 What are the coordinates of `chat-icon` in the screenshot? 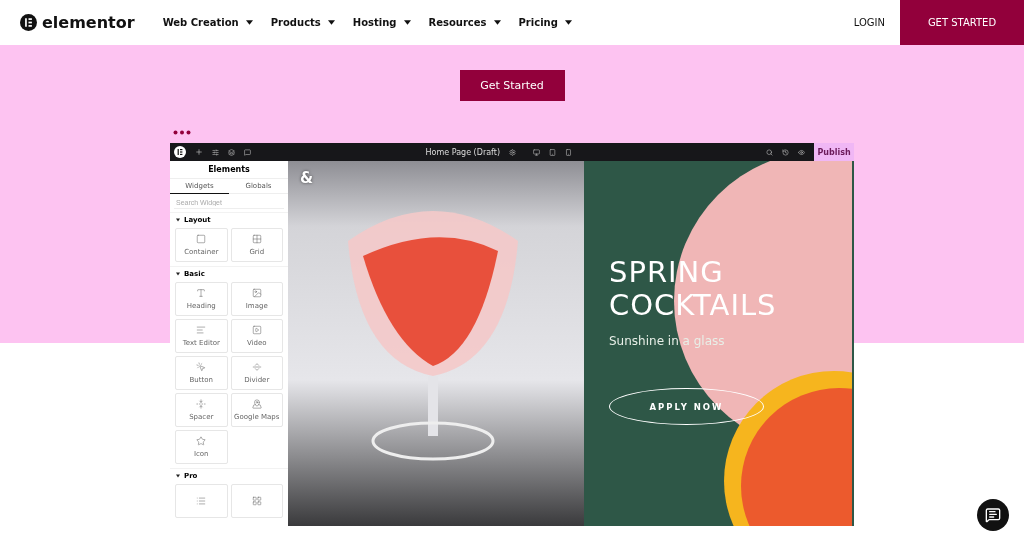 It's located at (993, 515).